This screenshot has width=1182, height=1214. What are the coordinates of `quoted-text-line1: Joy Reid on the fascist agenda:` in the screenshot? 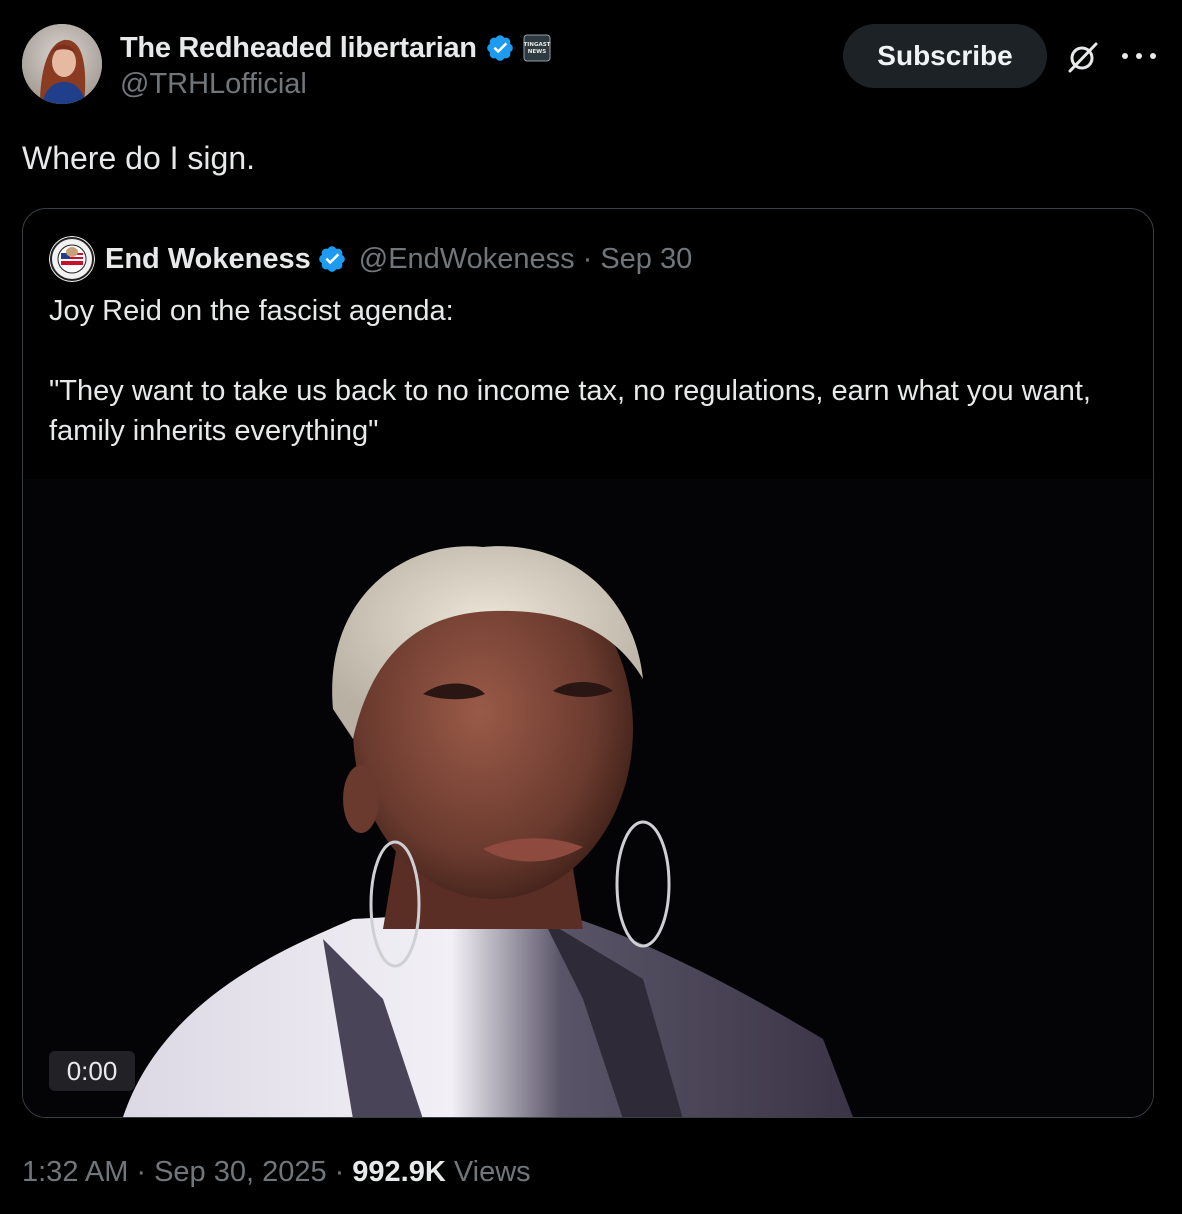 It's located at (251, 311).